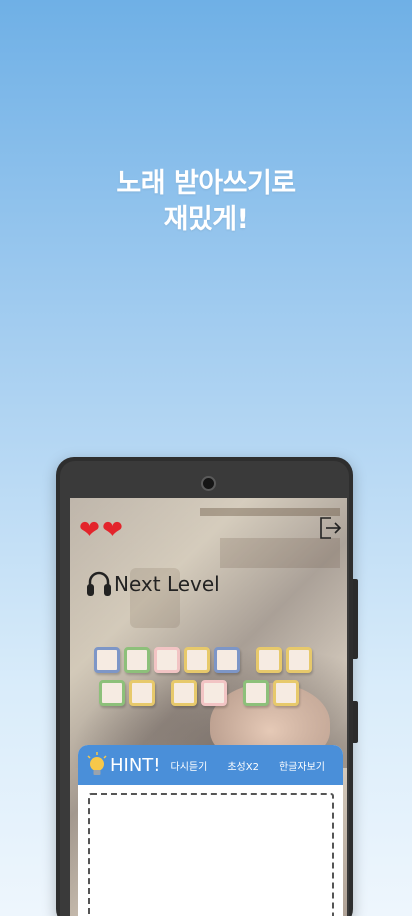 This screenshot has height=916, width=412. What do you see at coordinates (208, 483) in the screenshot?
I see `camera-icon` at bounding box center [208, 483].